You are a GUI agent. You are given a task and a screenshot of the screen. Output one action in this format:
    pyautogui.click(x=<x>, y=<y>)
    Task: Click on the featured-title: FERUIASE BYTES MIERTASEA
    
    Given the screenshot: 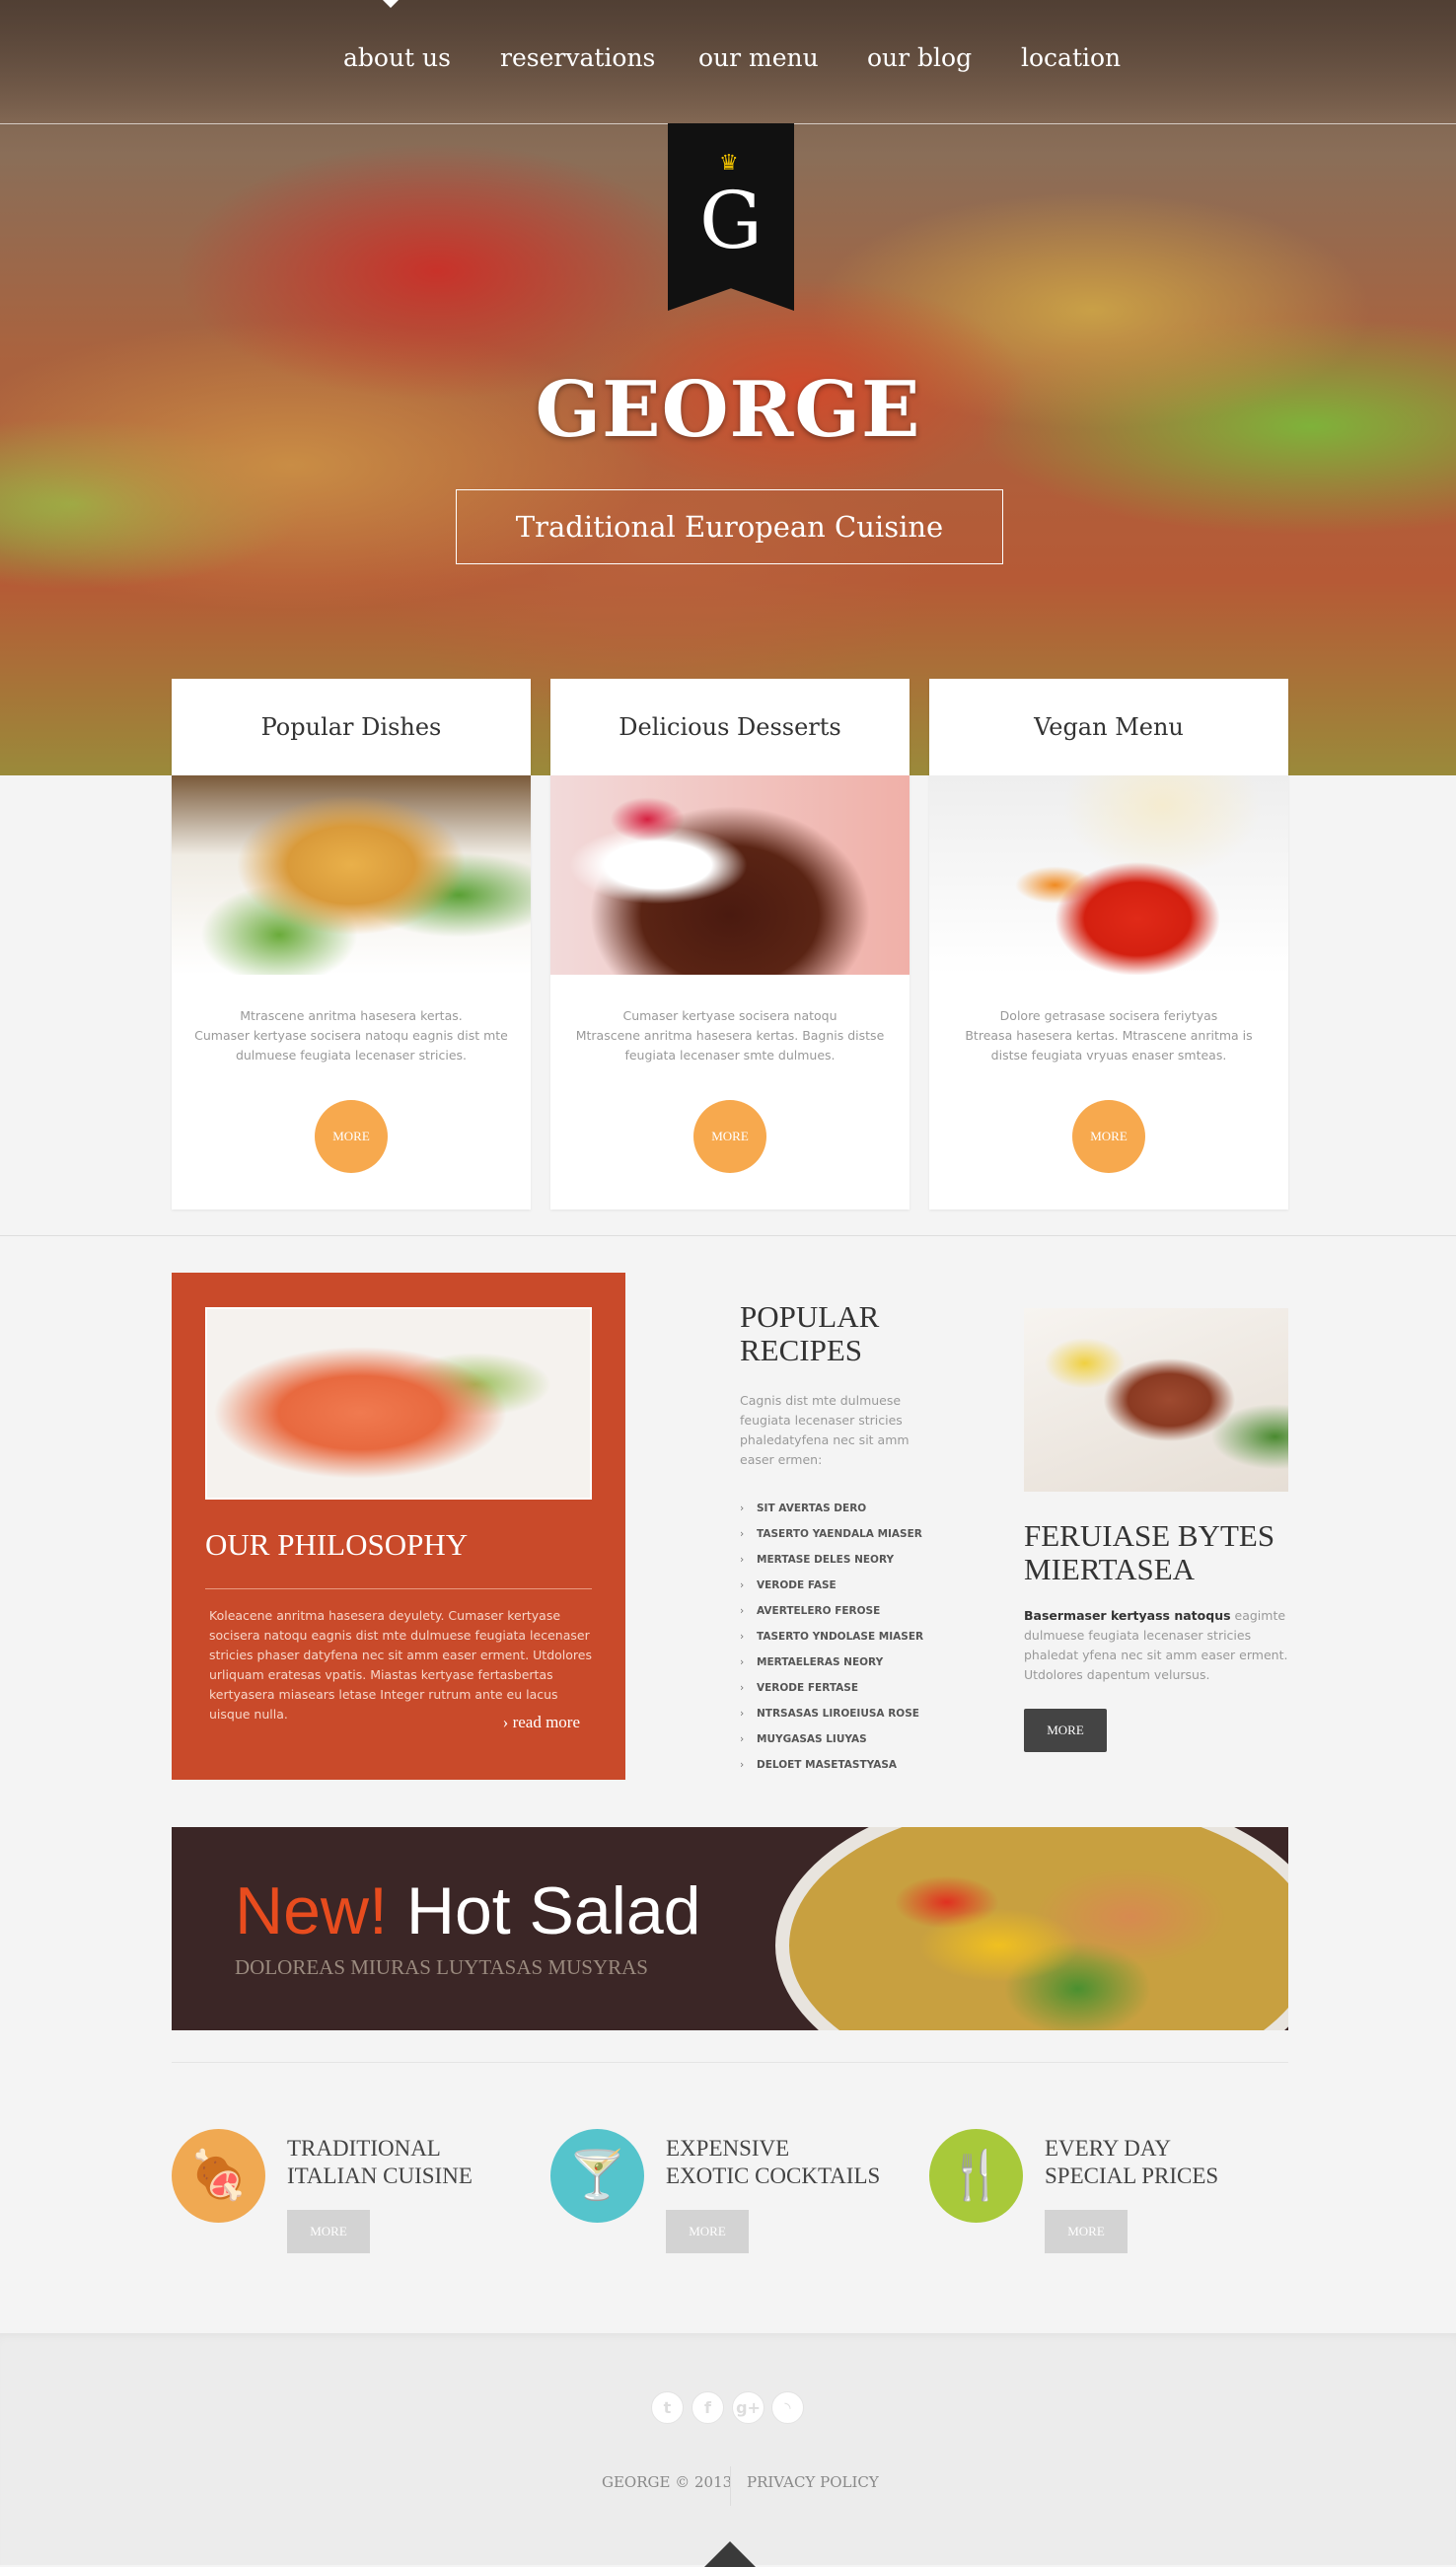 What is the action you would take?
    pyautogui.click(x=1149, y=1552)
    